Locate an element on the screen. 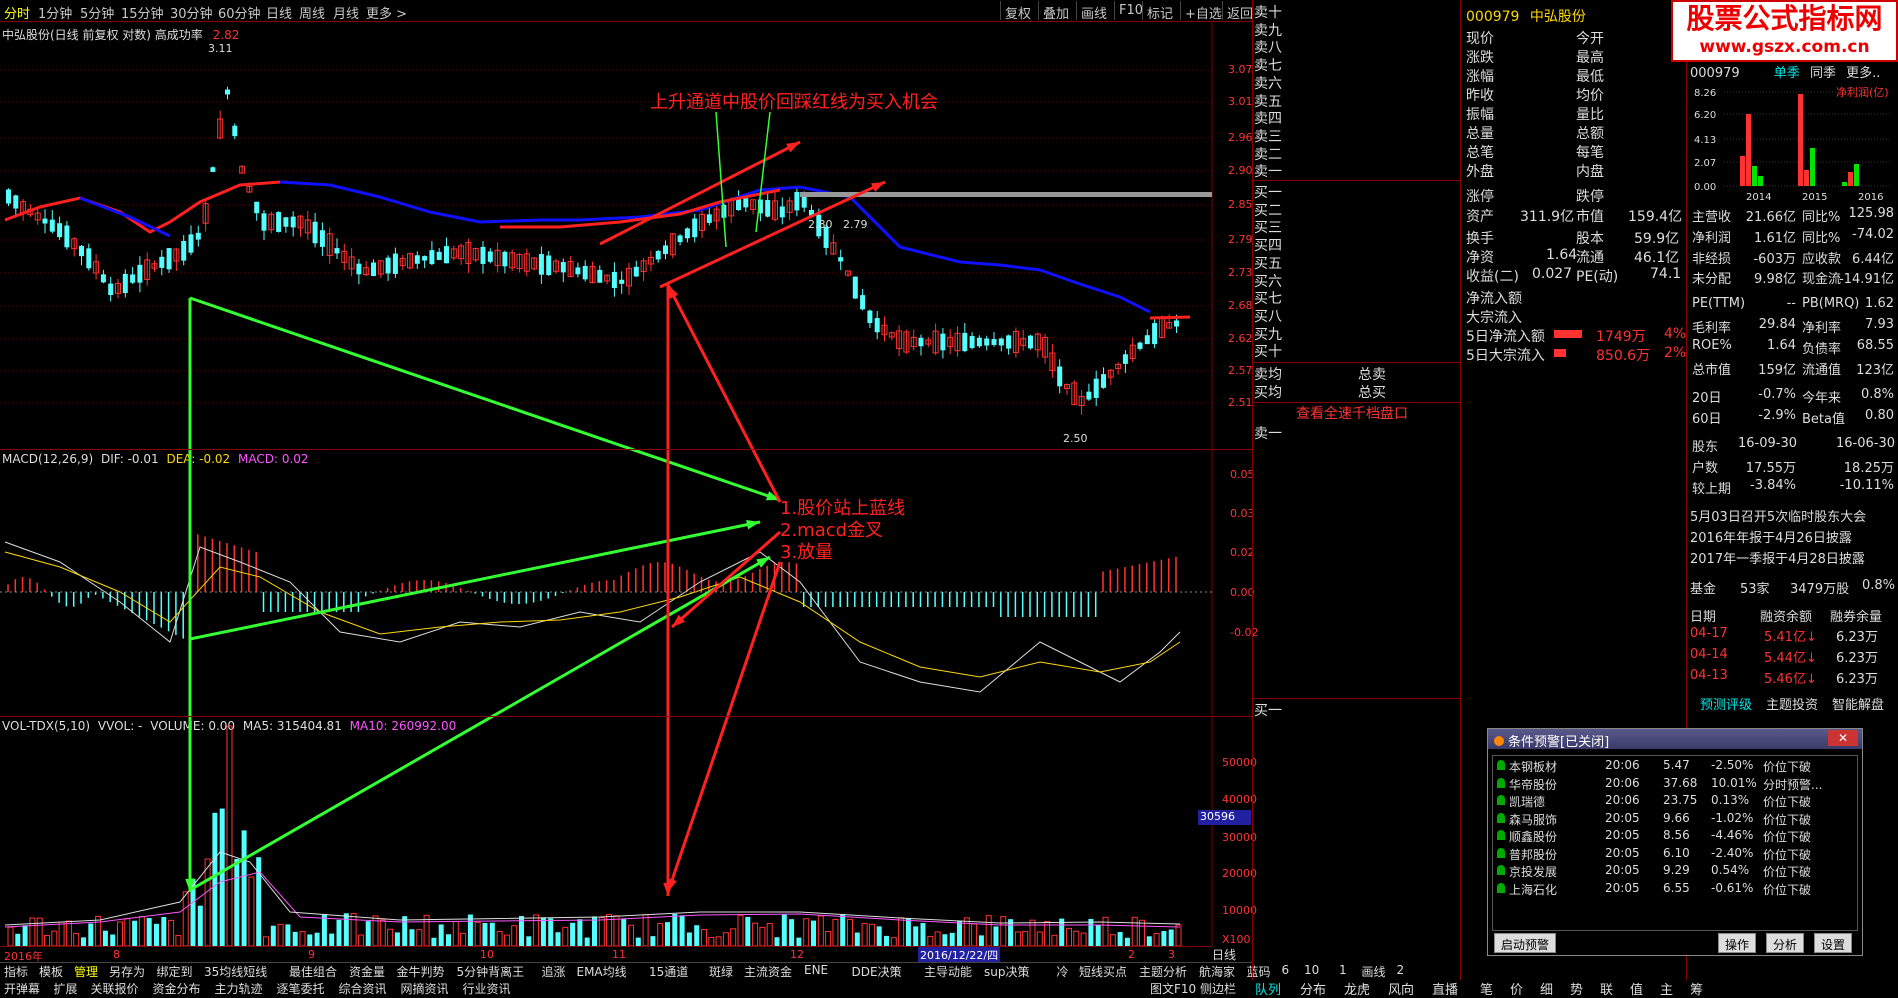  right-tab: 龙虎 is located at coordinates (1357, 988).